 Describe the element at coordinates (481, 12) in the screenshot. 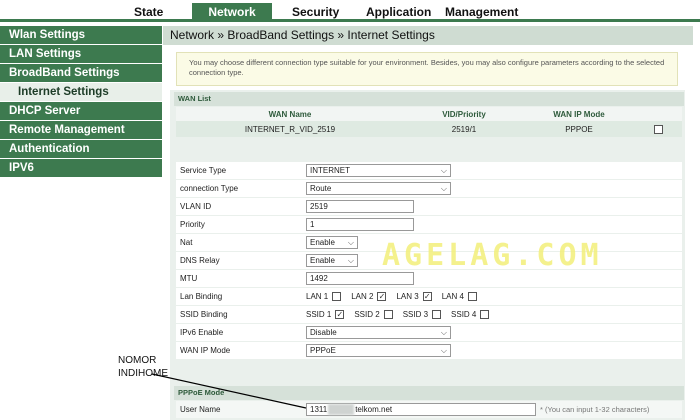

I see `tab-management: Management` at that location.